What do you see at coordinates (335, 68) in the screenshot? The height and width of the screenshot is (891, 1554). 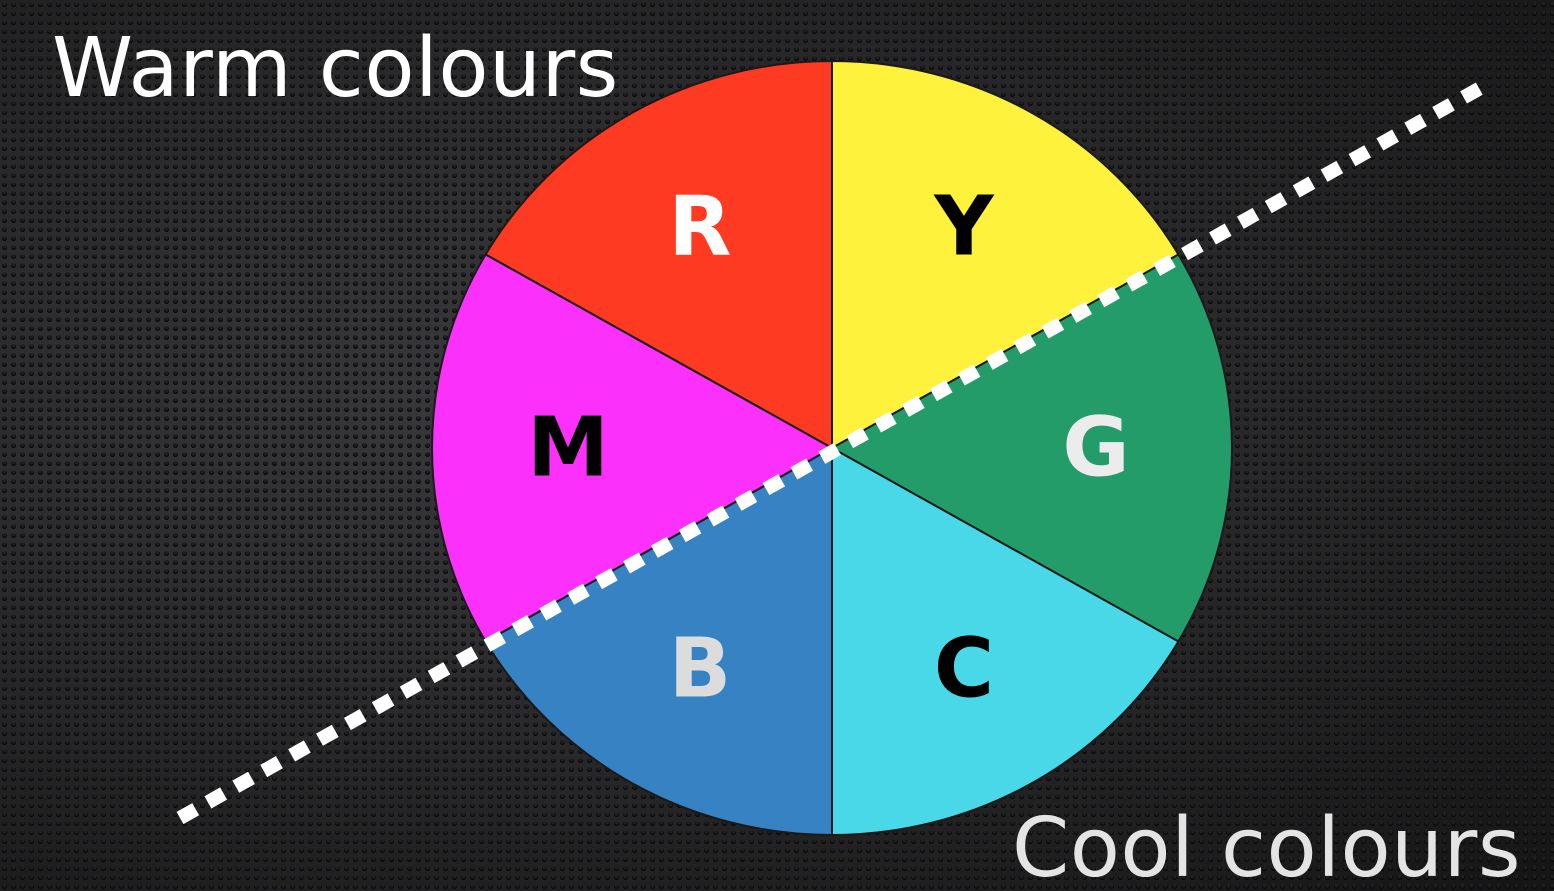 I see `warm-colours-caption: Warm colours` at bounding box center [335, 68].